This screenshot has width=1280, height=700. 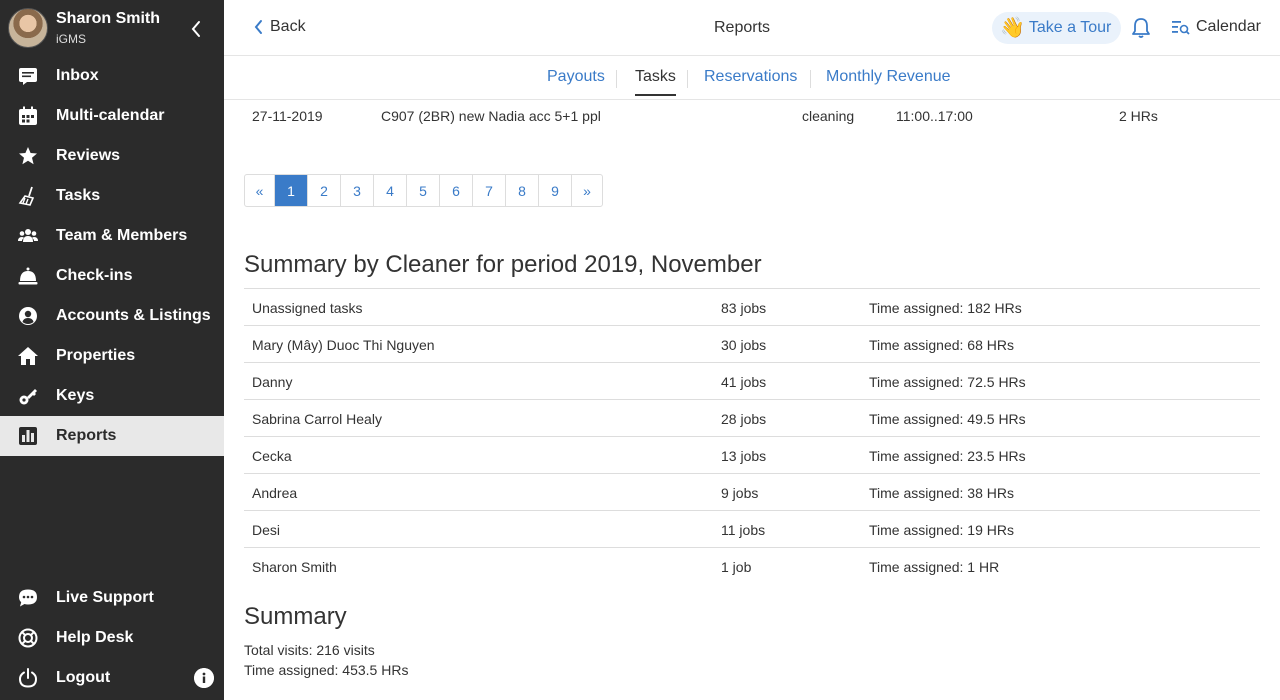 I want to click on sidebar-item-properties: Properties, so click(x=112, y=356).